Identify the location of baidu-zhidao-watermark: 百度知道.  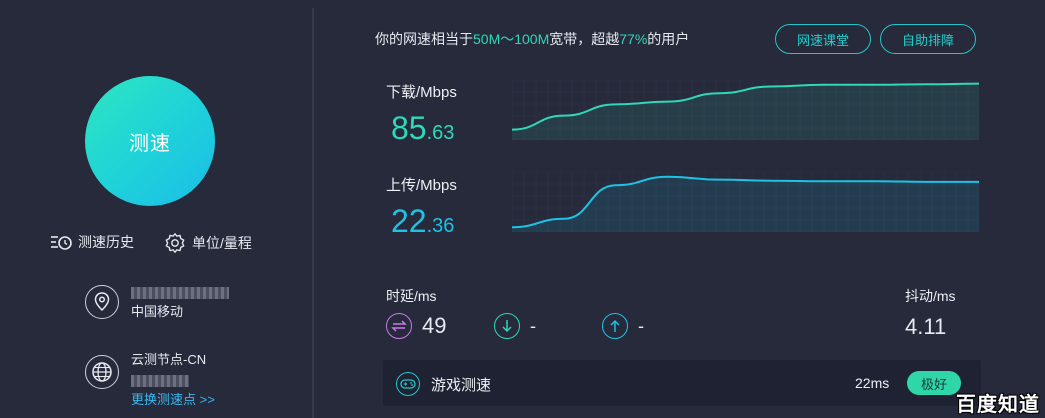
(998, 405).